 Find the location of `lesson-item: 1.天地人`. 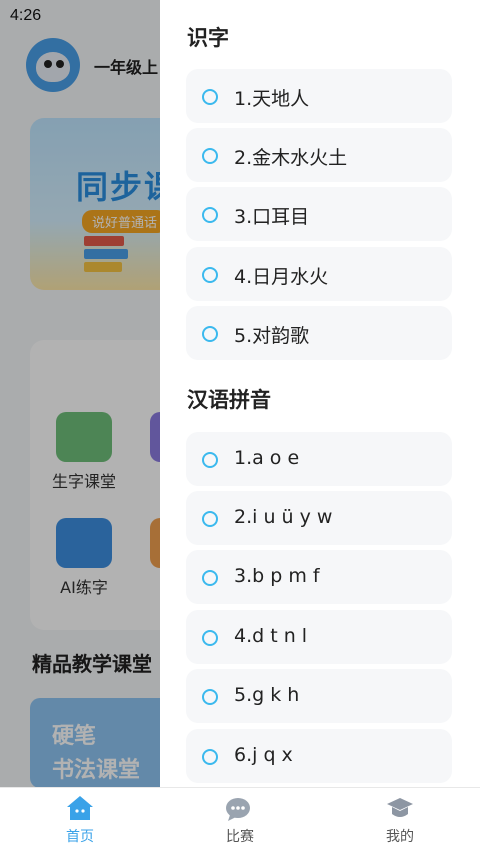

lesson-item: 1.天地人 is located at coordinates (319, 96).